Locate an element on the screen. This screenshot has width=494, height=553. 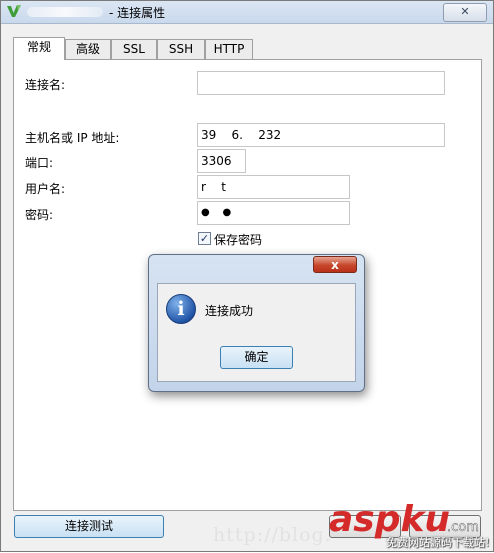
title-bar: - 连接属性 ✕ is located at coordinates (247, 12).